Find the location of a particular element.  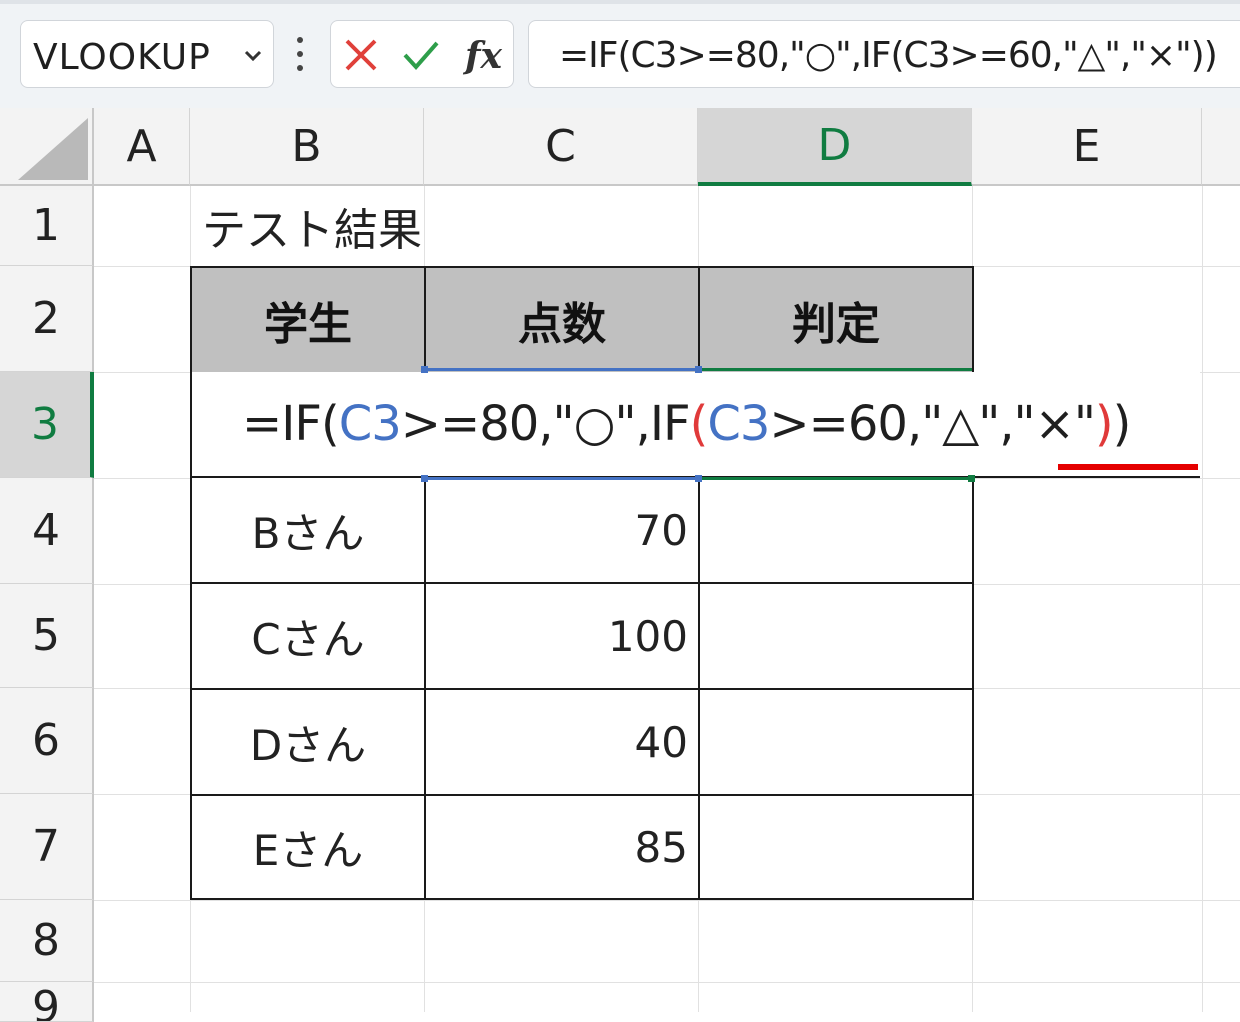

formula-actions: fx is located at coordinates (422, 54).